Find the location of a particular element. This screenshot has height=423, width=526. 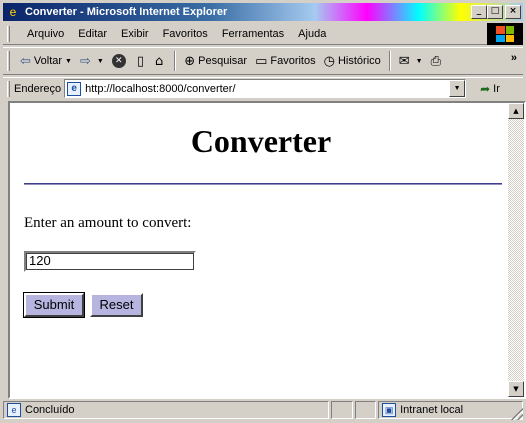

status-bar: e Concluído ▣ Intranet local is located at coordinates (263, 410).